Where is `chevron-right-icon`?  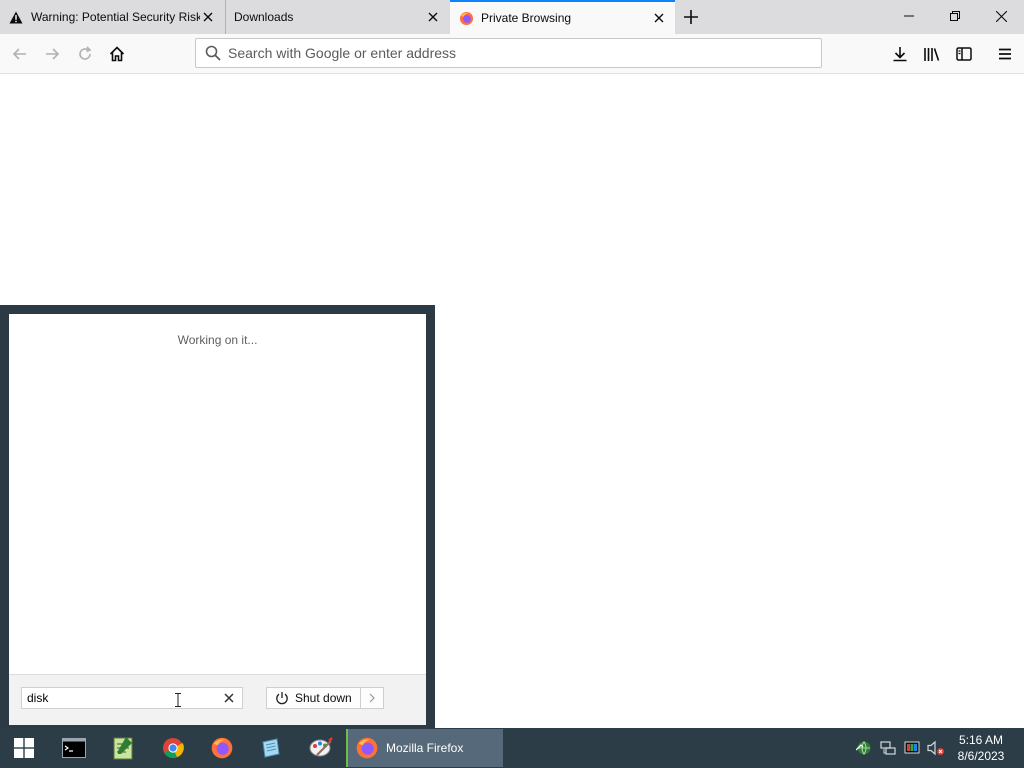
chevron-right-icon is located at coordinates (372, 698).